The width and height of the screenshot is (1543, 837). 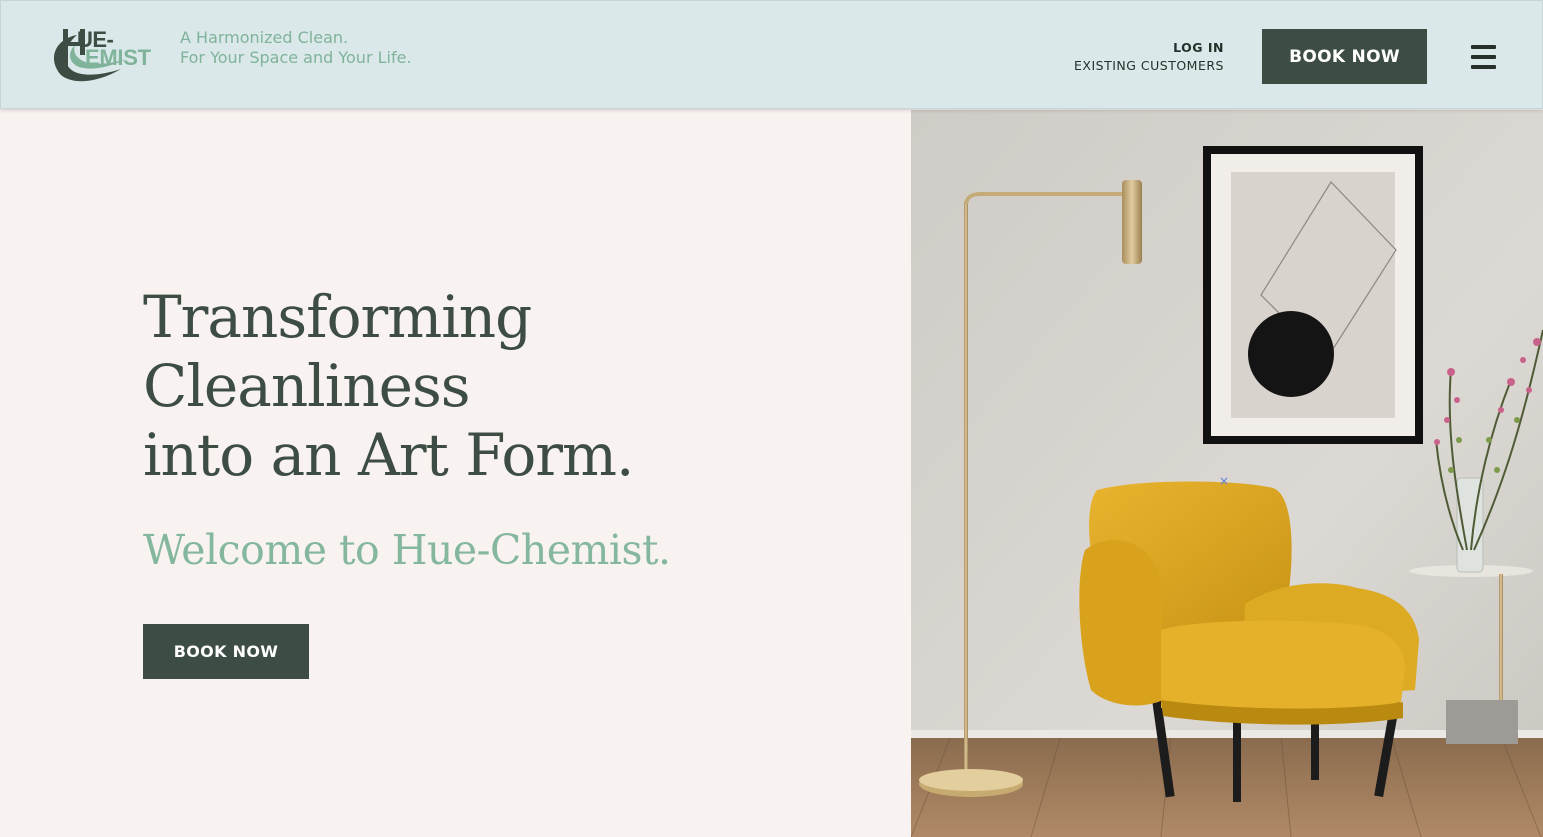 I want to click on headline-line-2: Cleanliness, so click(x=307, y=386).